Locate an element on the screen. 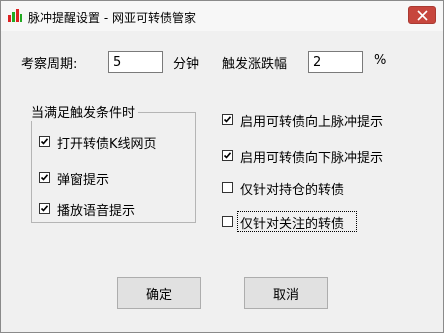 This screenshot has height=333, width=444. condition-group-title: 当满足触发条件时 is located at coordinates (83, 111).